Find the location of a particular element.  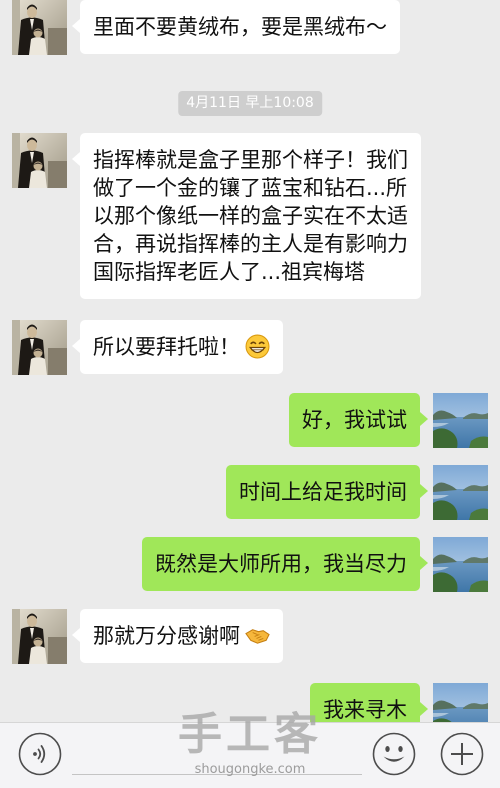

message-row-incoming: 所以要拜托啦！ is located at coordinates (250, 347).